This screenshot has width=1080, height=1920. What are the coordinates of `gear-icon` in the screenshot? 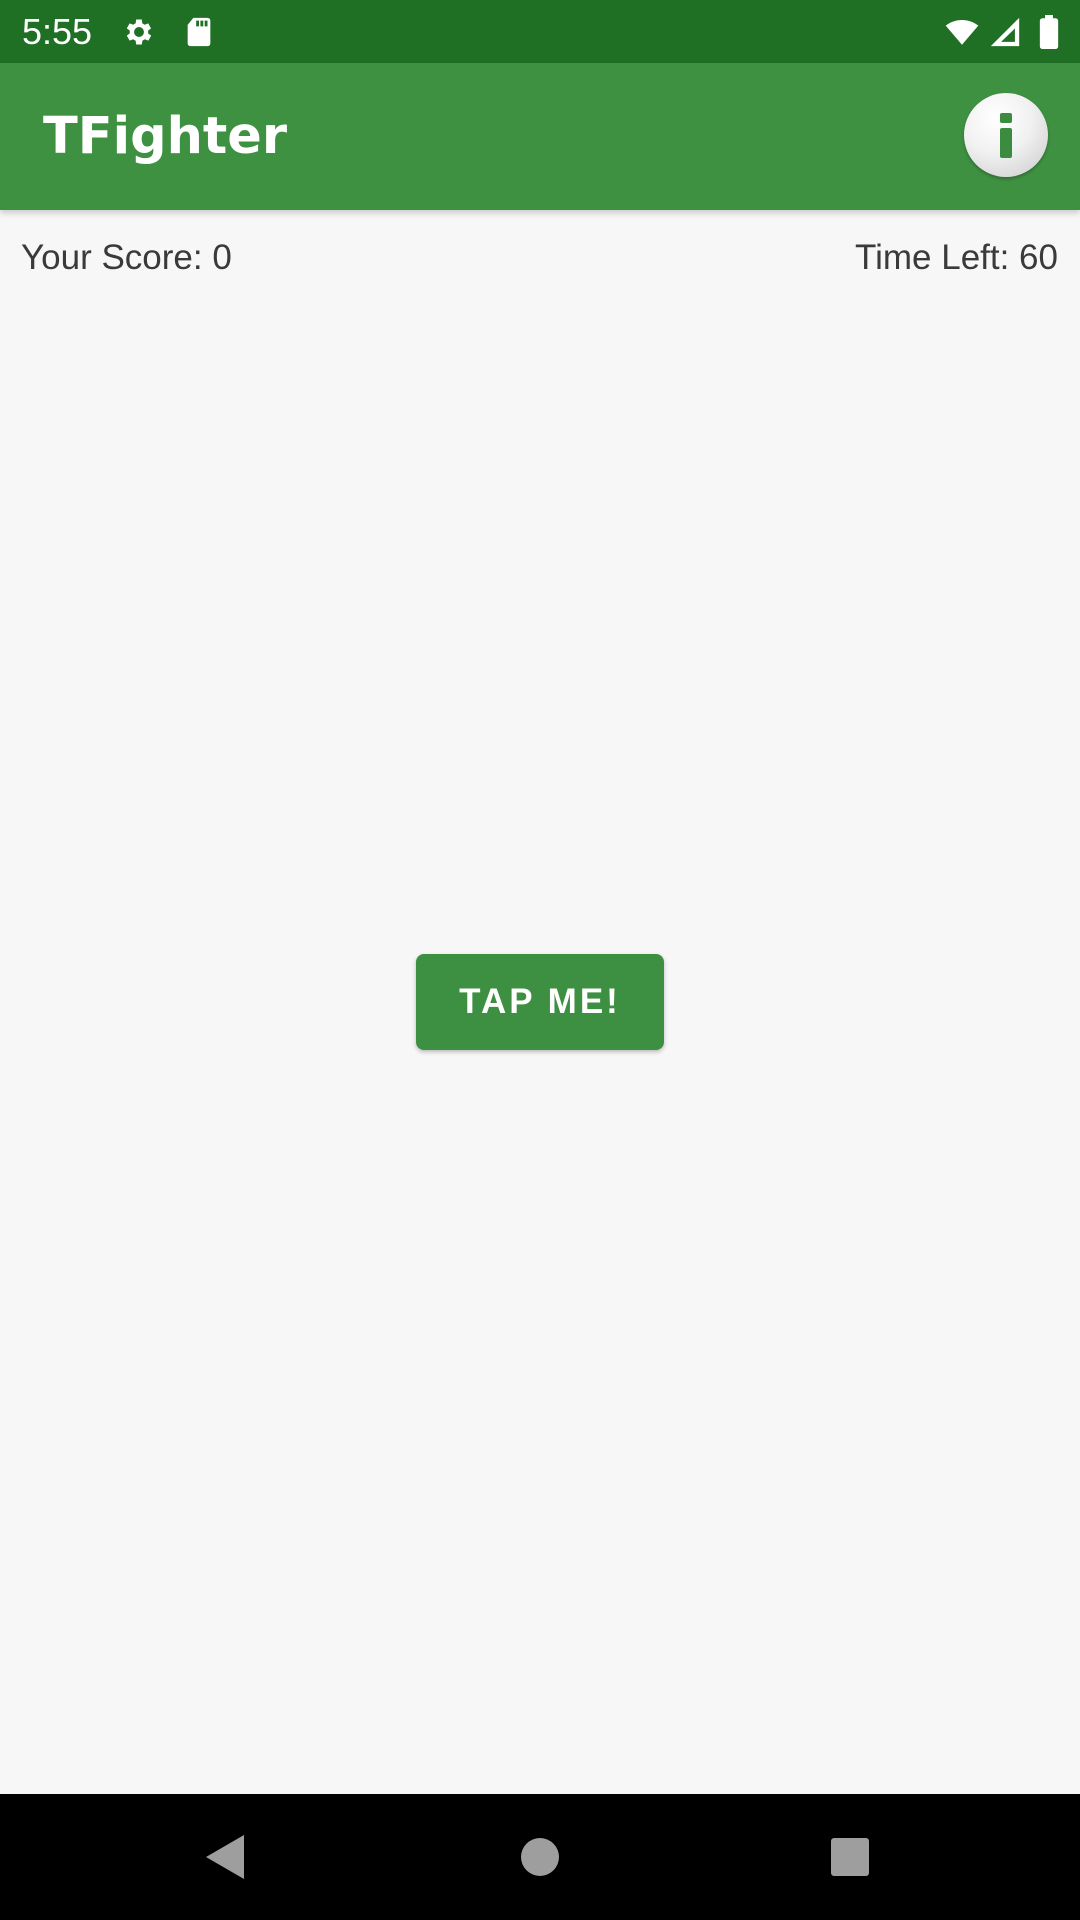 It's located at (139, 32).